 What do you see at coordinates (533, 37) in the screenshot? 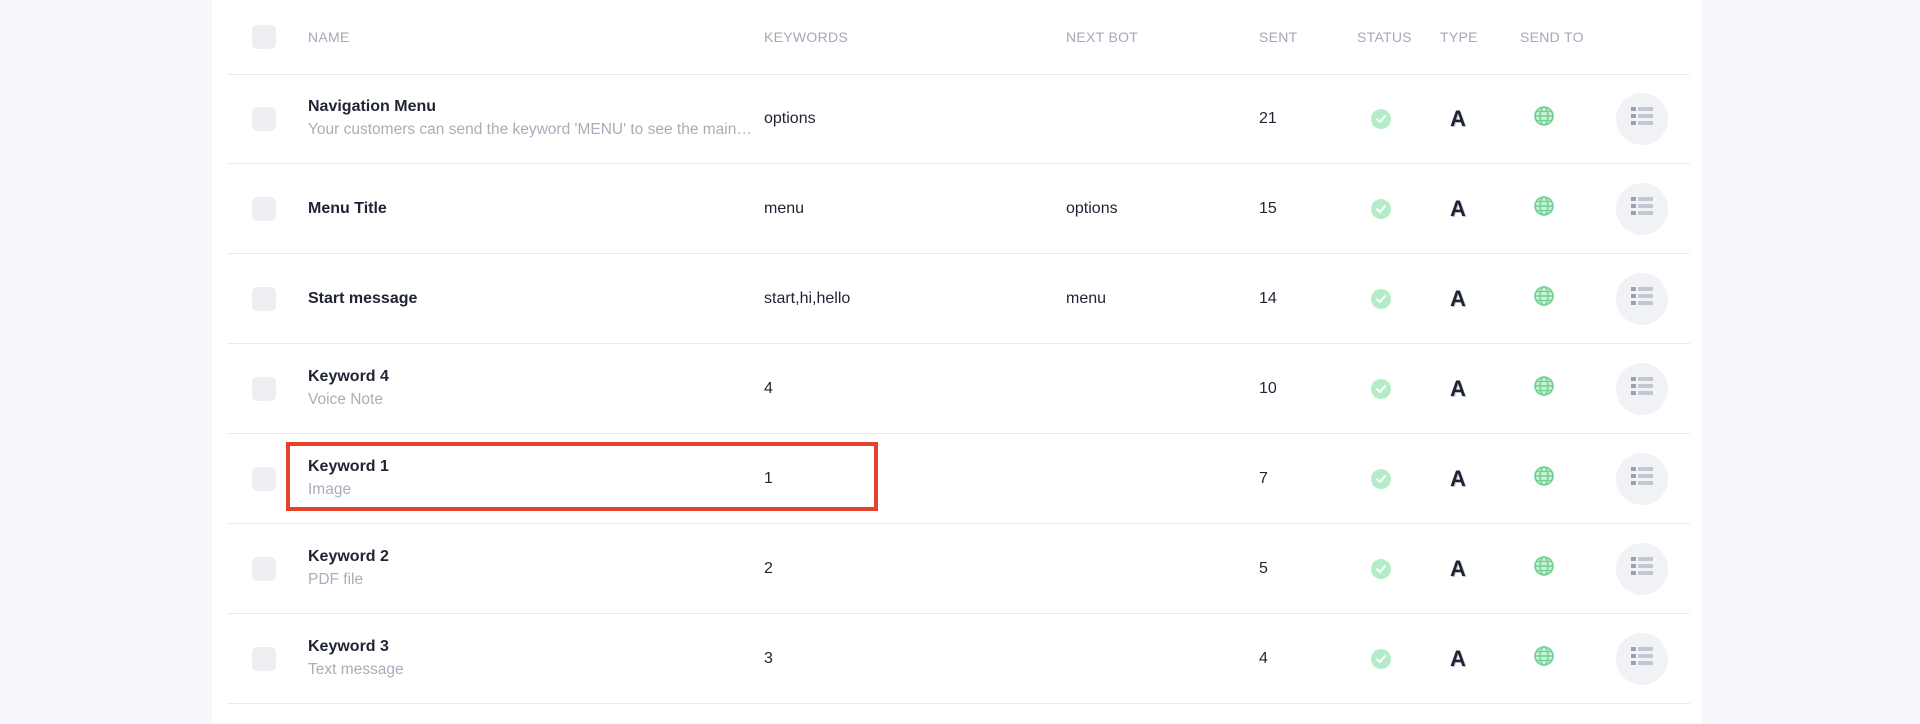
I see `column-header-name: NAME` at bounding box center [533, 37].